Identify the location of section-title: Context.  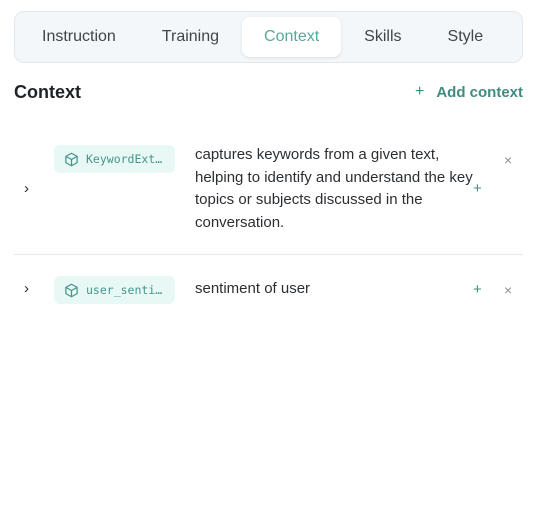
(47, 92).